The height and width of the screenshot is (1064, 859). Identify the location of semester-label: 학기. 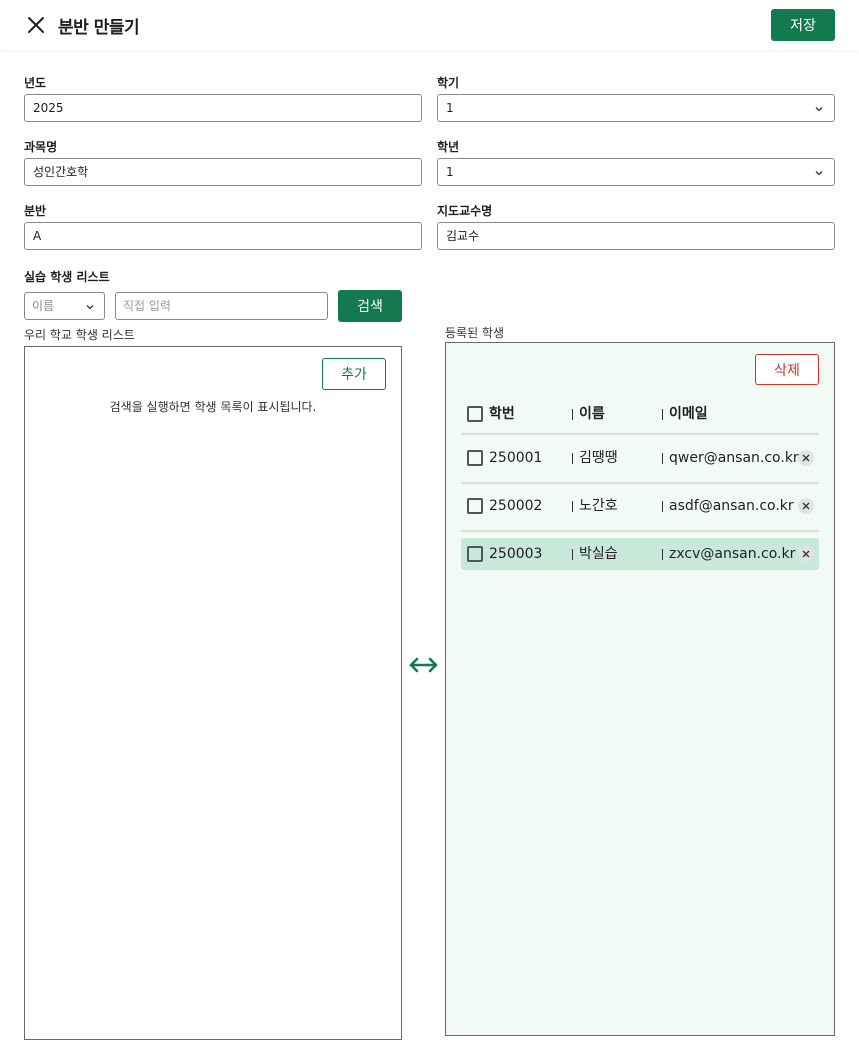
(448, 83).